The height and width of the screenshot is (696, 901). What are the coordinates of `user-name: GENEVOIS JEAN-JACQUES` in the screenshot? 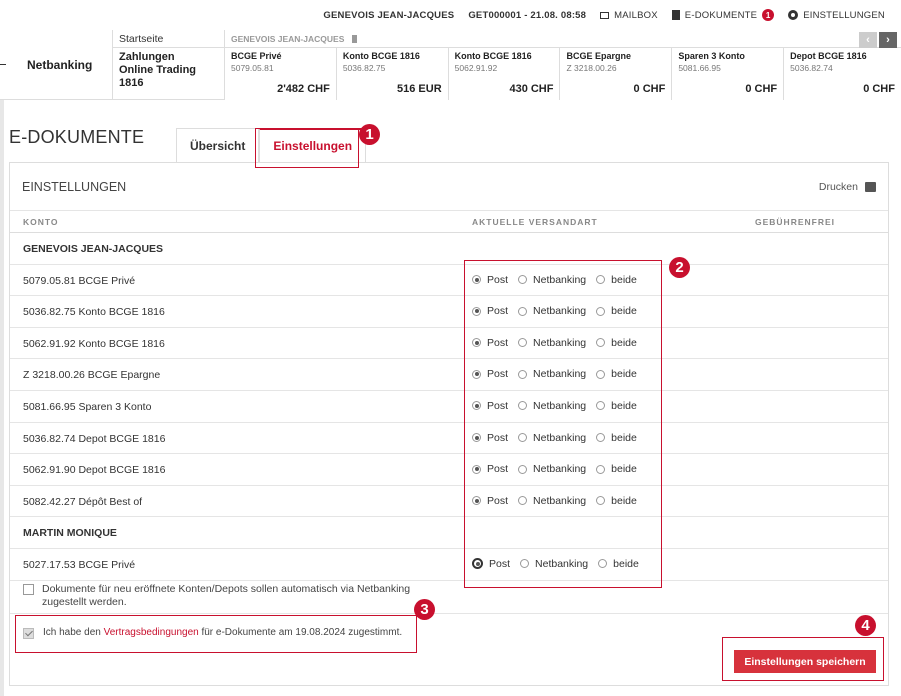 It's located at (389, 15).